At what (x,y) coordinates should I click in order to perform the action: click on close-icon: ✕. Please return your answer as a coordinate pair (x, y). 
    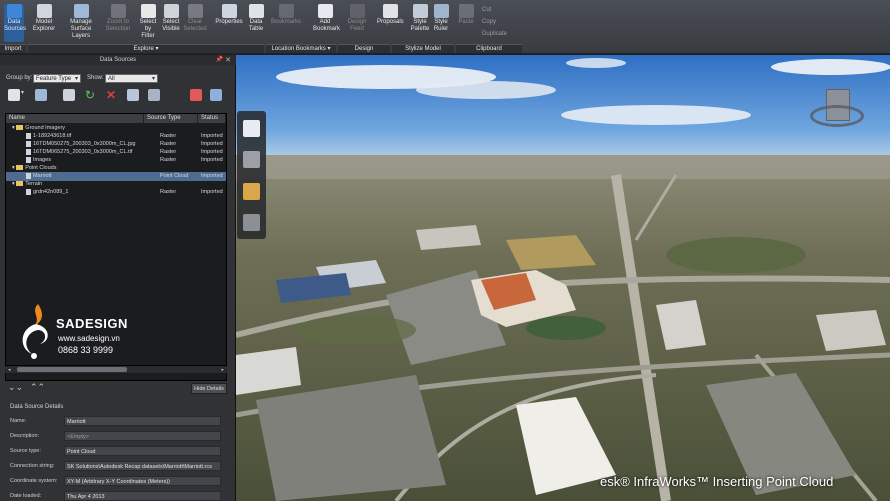
    Looking at the image, I should click on (228, 60).